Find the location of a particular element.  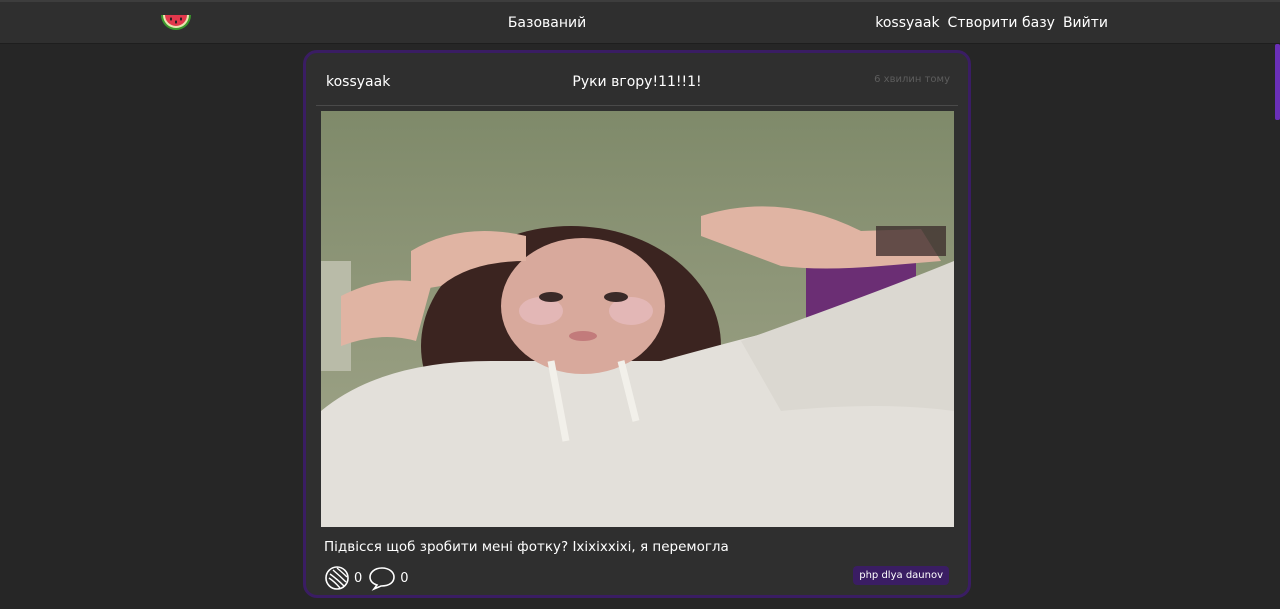

comment-count: 0 is located at coordinates (404, 578).